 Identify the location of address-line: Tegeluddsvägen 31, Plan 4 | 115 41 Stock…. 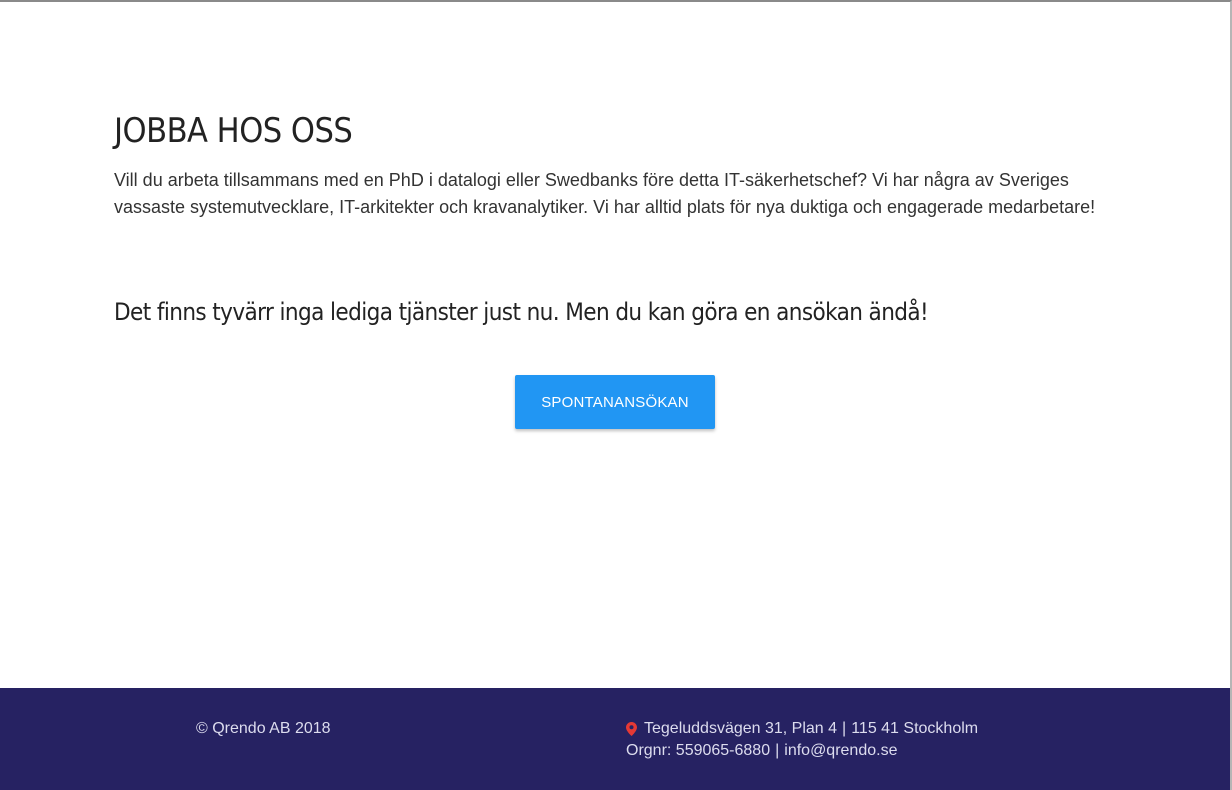
(802, 729).